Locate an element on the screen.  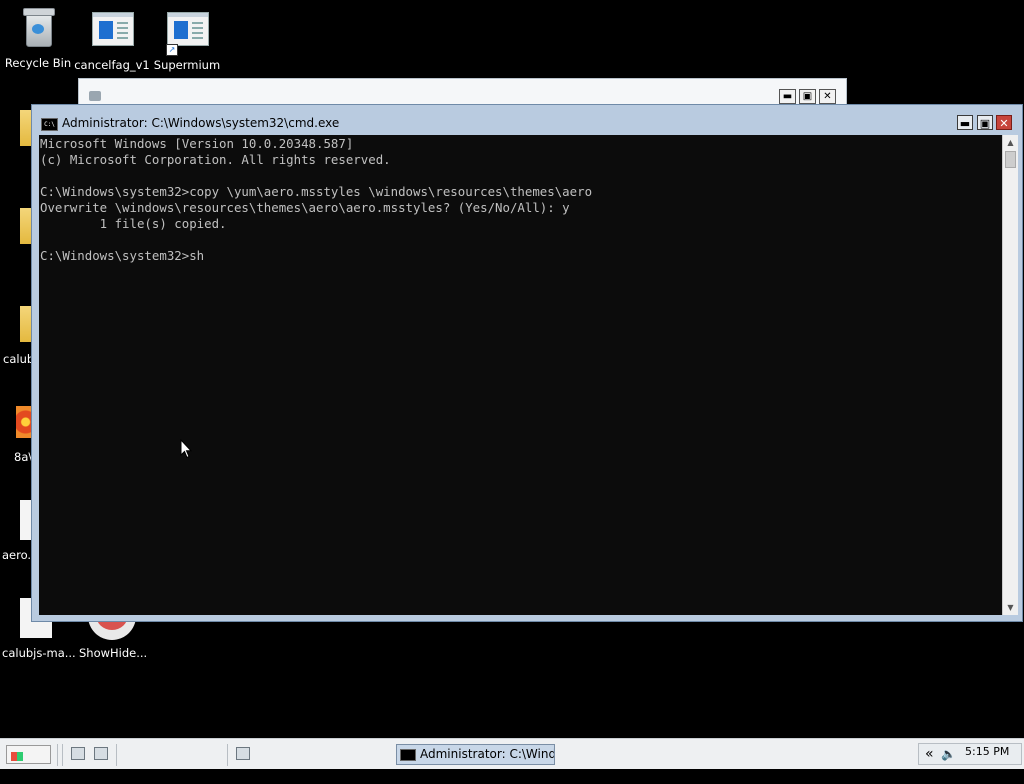
windows-logo-icon is located at coordinates (17, 756).